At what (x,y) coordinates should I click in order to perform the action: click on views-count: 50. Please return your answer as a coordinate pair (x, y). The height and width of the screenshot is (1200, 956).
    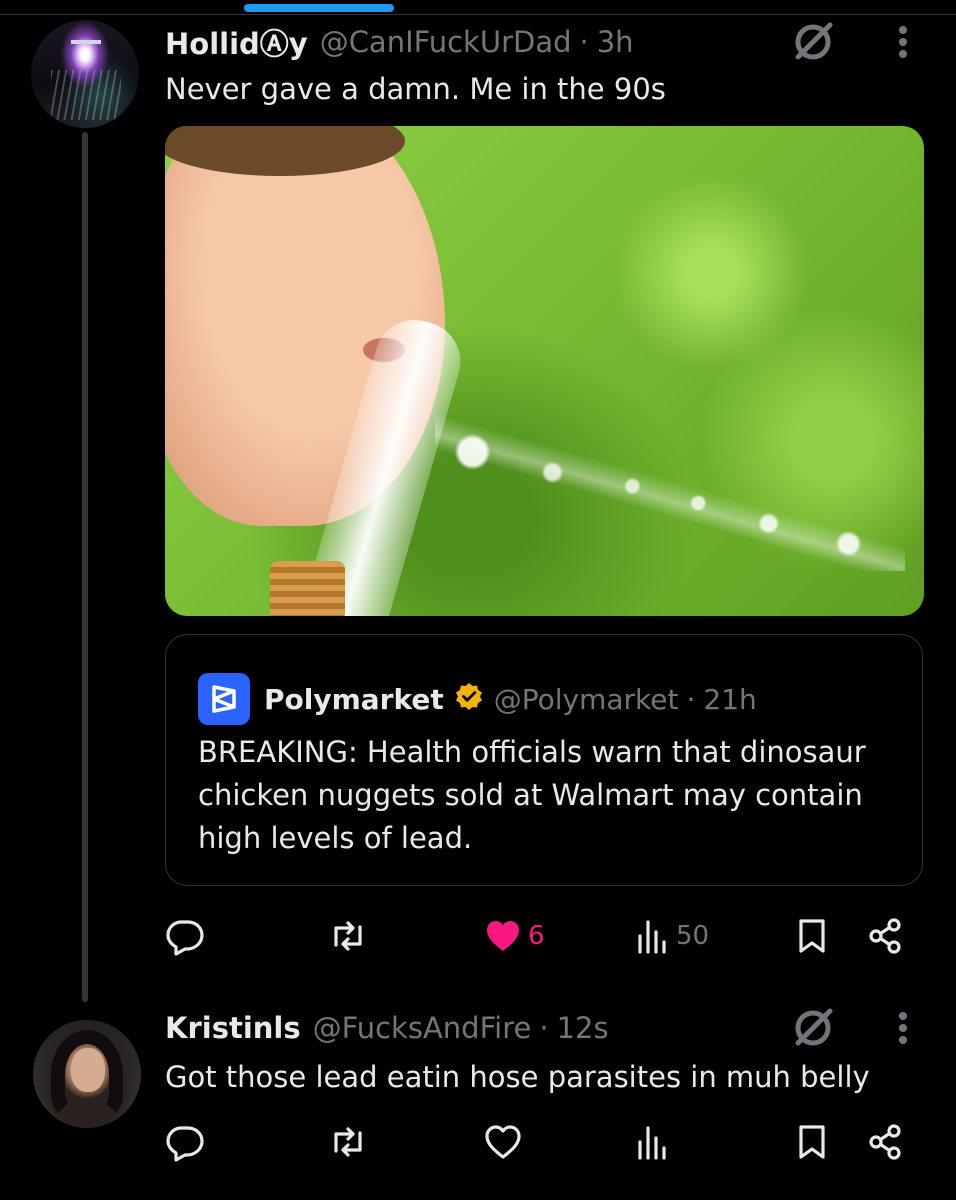
    Looking at the image, I should click on (693, 936).